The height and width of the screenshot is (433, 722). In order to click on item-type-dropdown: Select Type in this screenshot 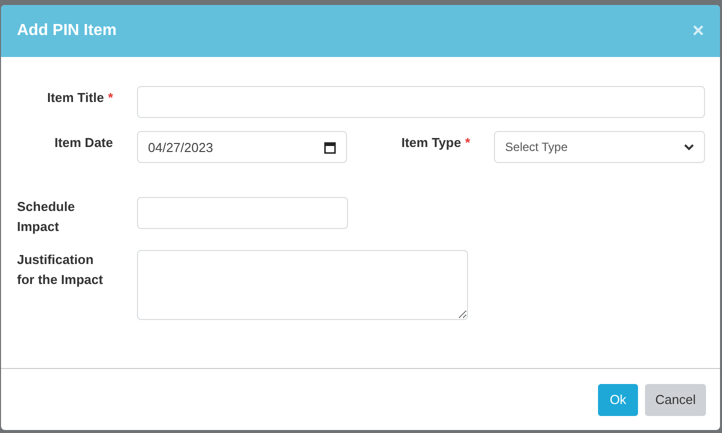, I will do `click(599, 147)`.